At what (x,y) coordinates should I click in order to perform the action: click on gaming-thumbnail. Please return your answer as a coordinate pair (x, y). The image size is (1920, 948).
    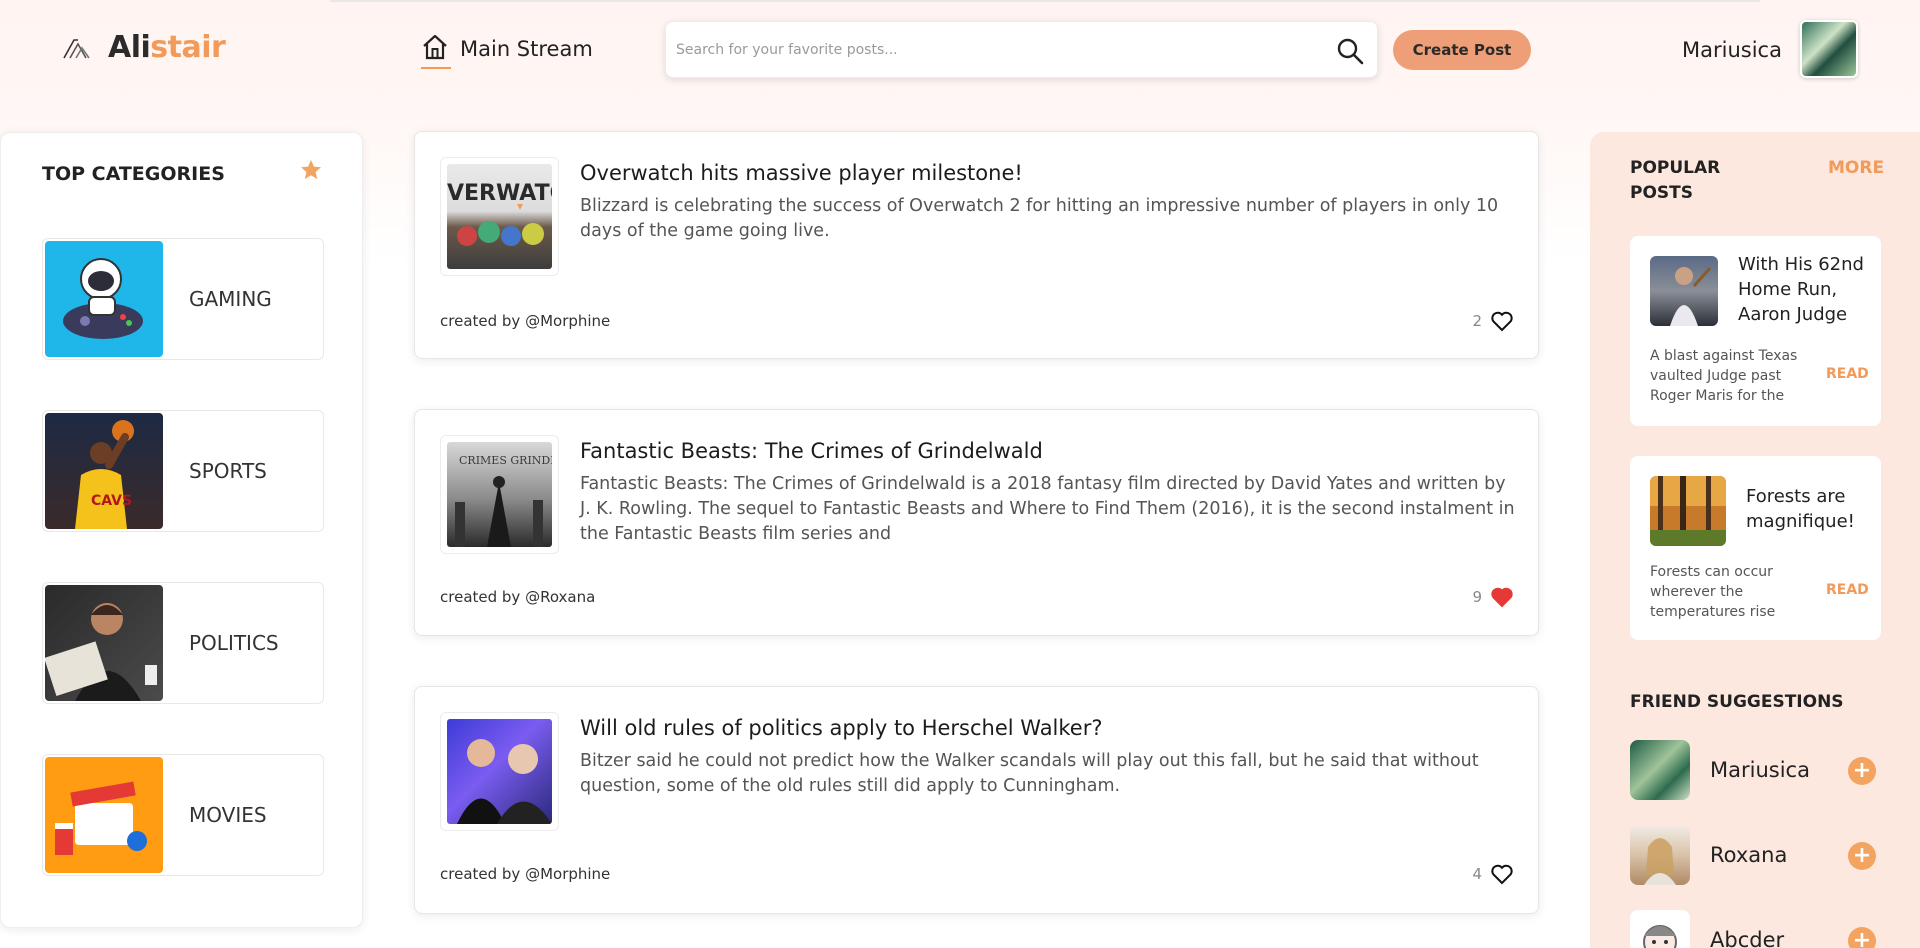
    Looking at the image, I should click on (104, 299).